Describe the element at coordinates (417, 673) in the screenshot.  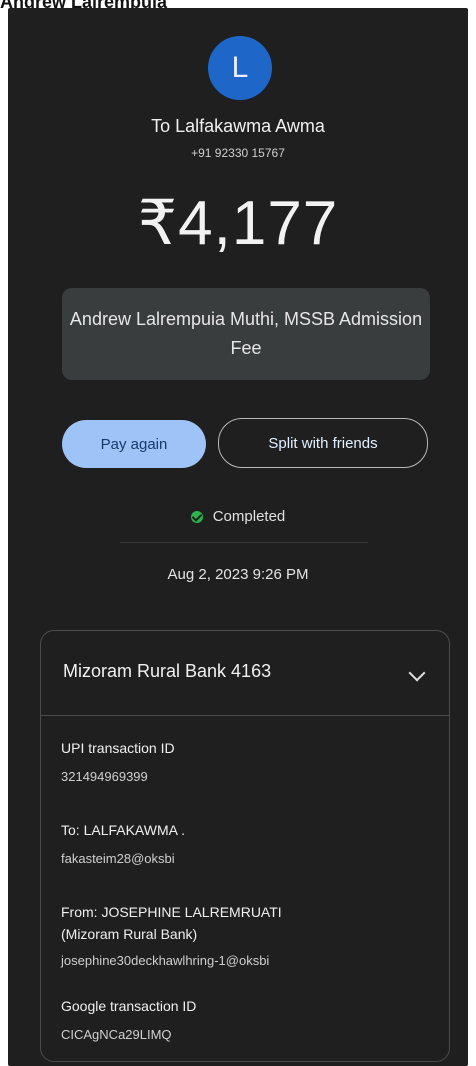
I see `chevron-down-icon` at that location.